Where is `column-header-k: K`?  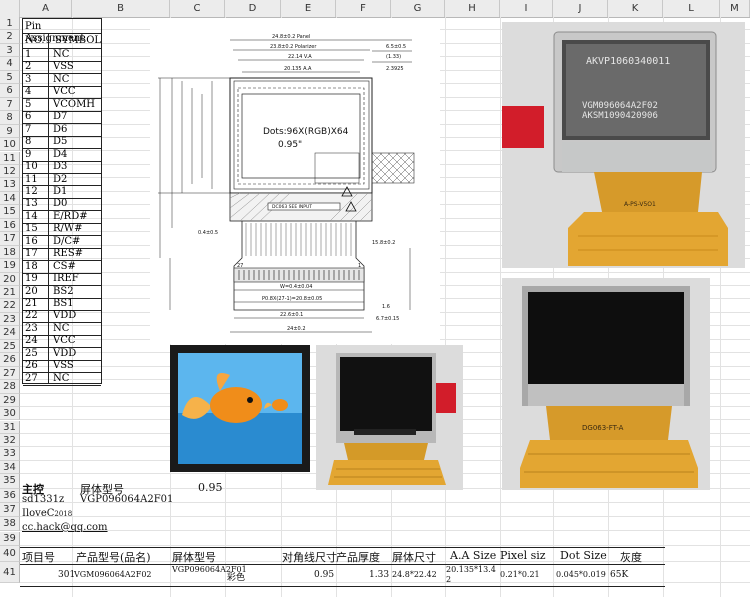 column-header-k: K is located at coordinates (635, 8).